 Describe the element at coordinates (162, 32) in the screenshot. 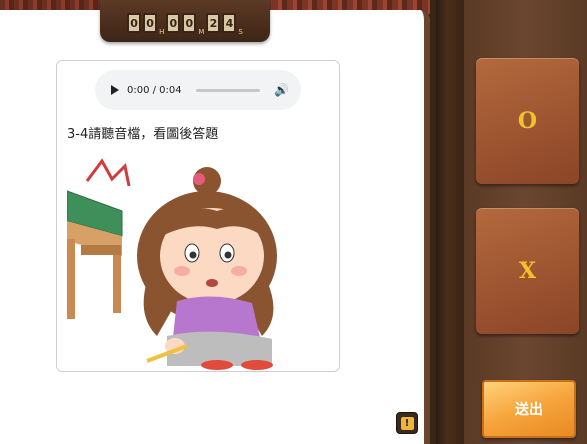

I see `timer-unit-hours: H` at that location.